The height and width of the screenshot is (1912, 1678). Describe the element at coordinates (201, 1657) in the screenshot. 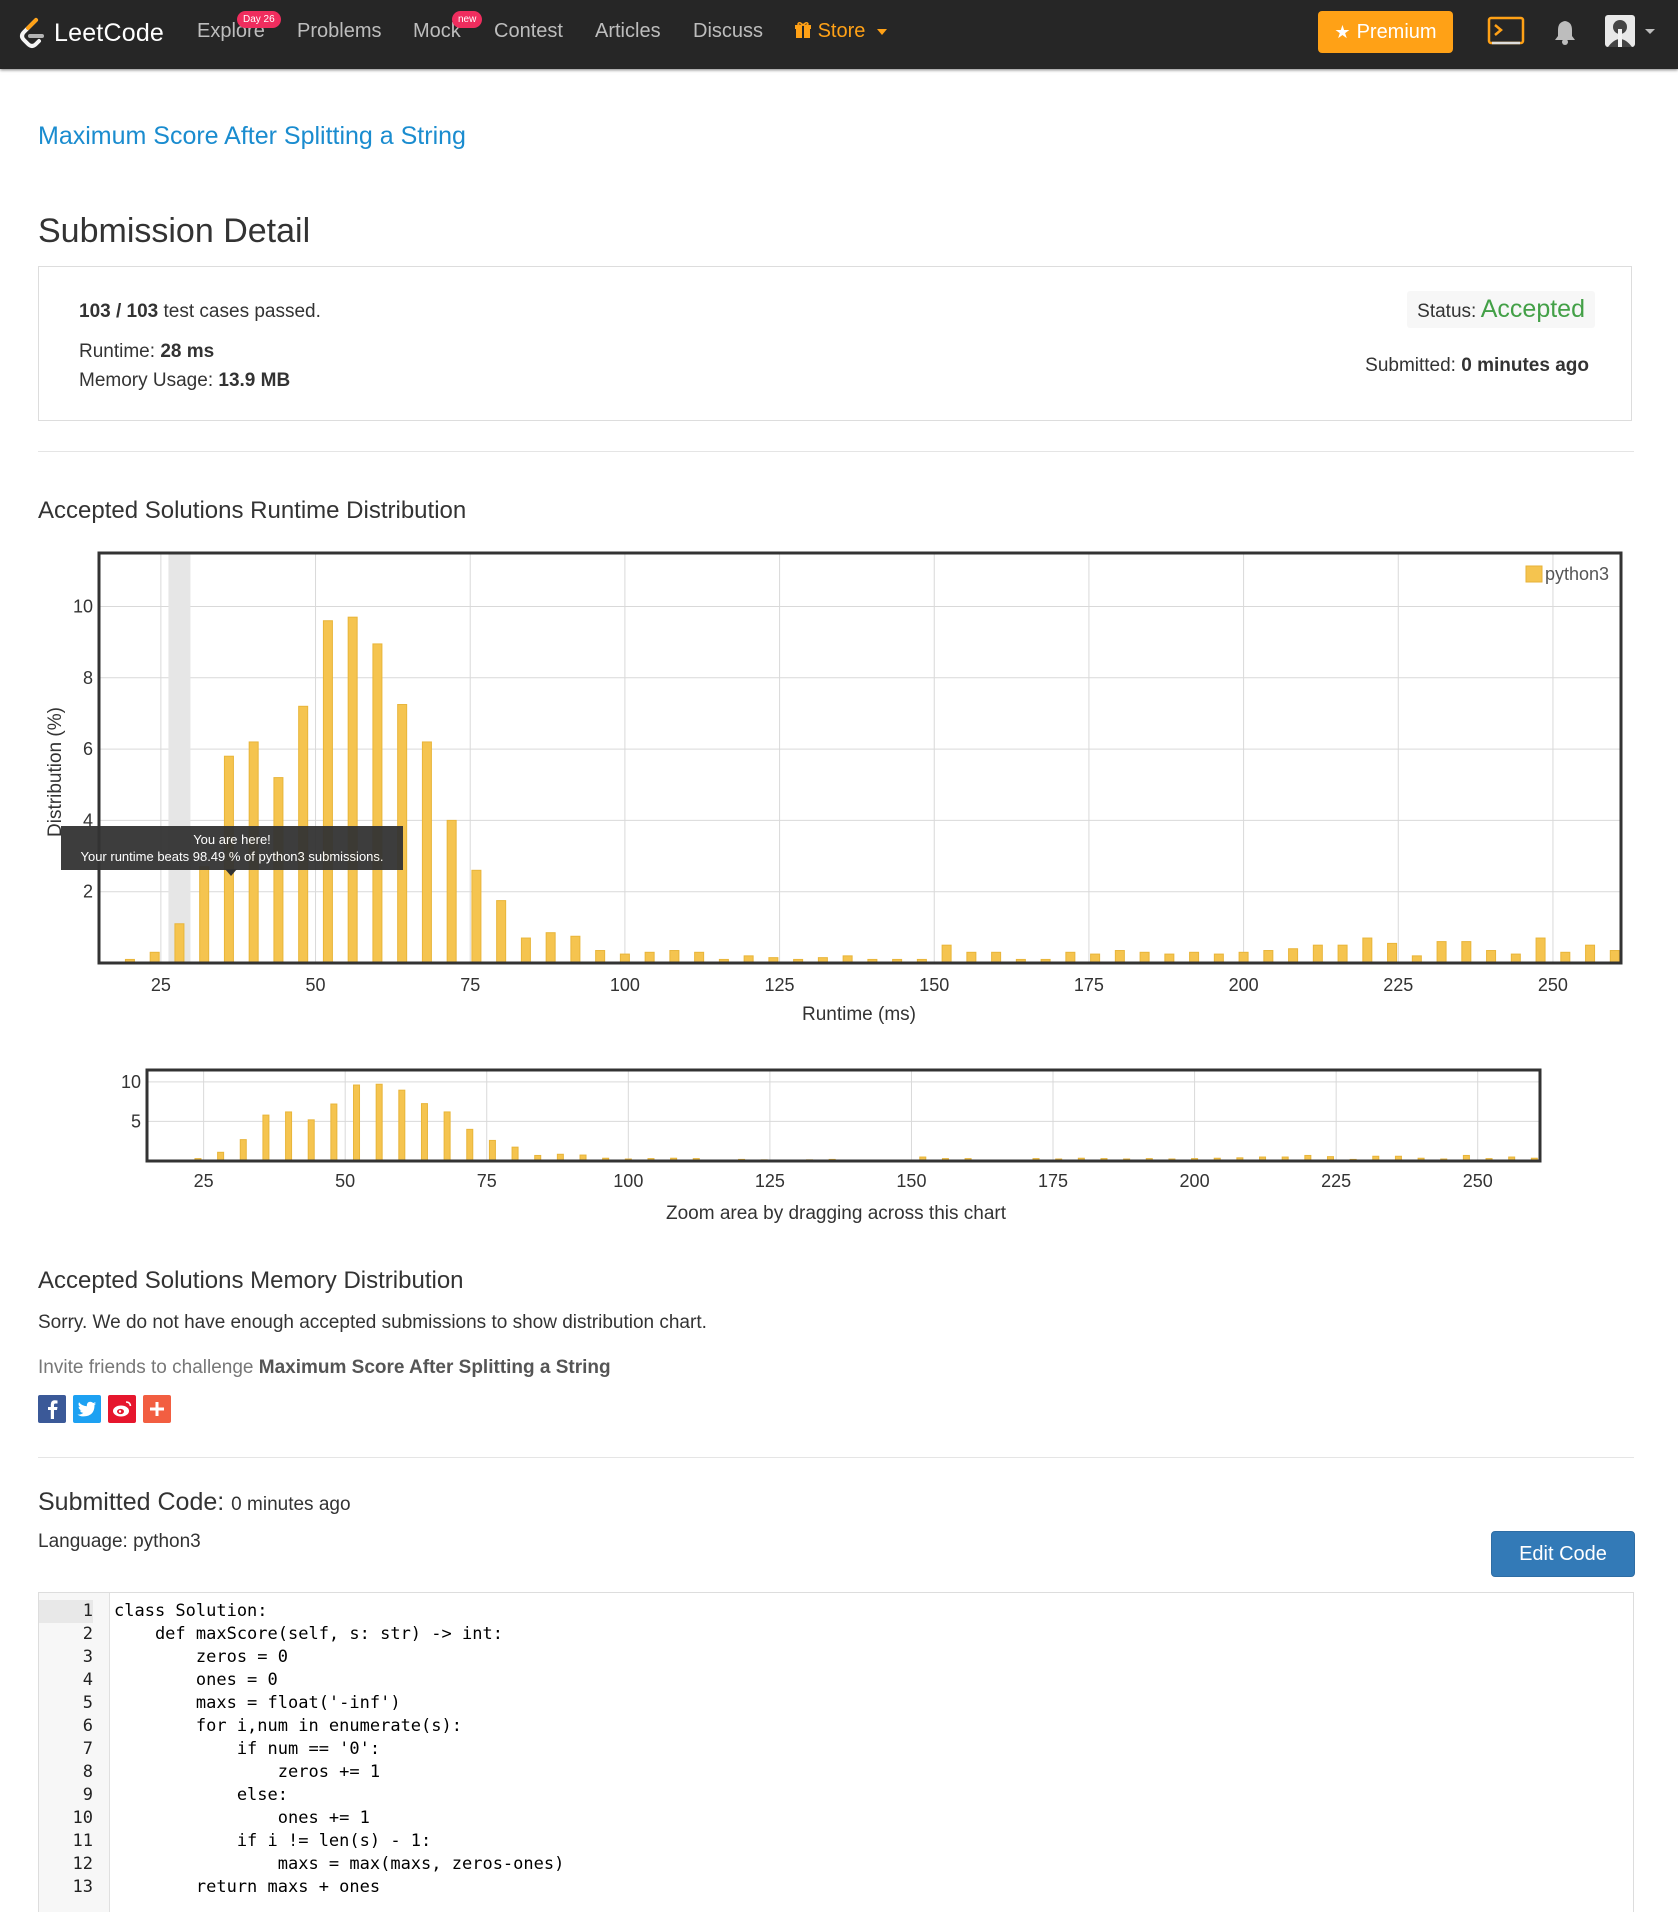

I see `code-text: zeros = 0` at that location.